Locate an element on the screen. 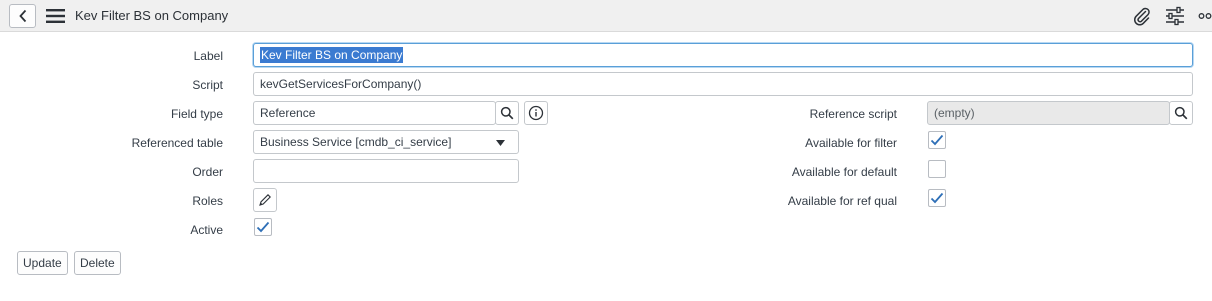 The height and width of the screenshot is (301, 1212). available-for-default-label: Available for default is located at coordinates (844, 172).